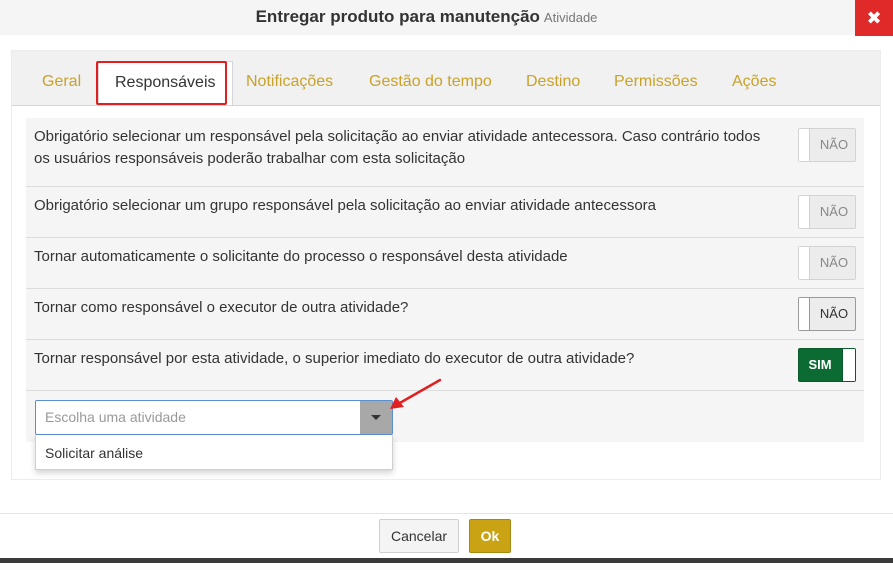 The height and width of the screenshot is (563, 893). Describe the element at coordinates (570, 17) in the screenshot. I see `dialog-title-sub: Atividade` at that location.